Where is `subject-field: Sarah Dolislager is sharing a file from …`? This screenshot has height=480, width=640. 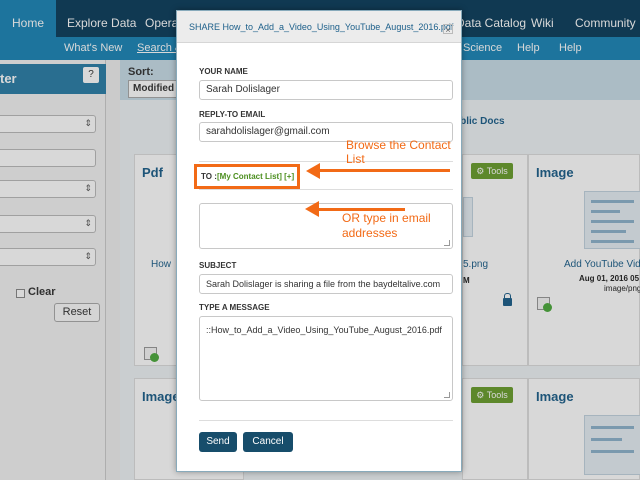
subject-field: Sarah Dolislager is sharing a file from … is located at coordinates (326, 284).